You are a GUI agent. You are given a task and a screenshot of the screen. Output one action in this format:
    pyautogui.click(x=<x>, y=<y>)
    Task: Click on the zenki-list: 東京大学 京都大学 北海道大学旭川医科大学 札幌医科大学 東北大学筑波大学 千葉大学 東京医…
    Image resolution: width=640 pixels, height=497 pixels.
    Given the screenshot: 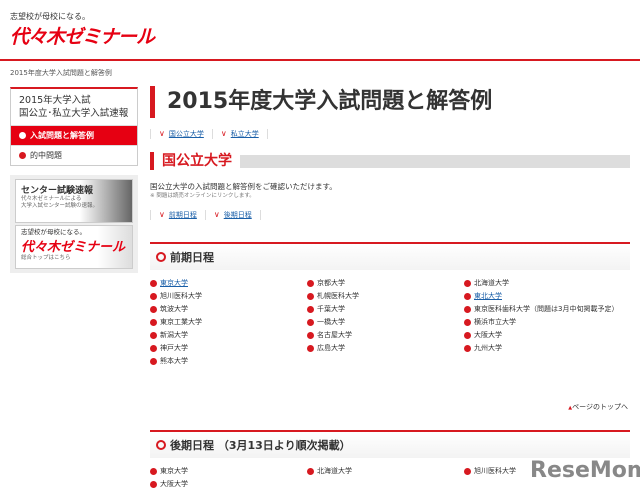 What is the action you would take?
    pyautogui.click(x=385, y=322)
    